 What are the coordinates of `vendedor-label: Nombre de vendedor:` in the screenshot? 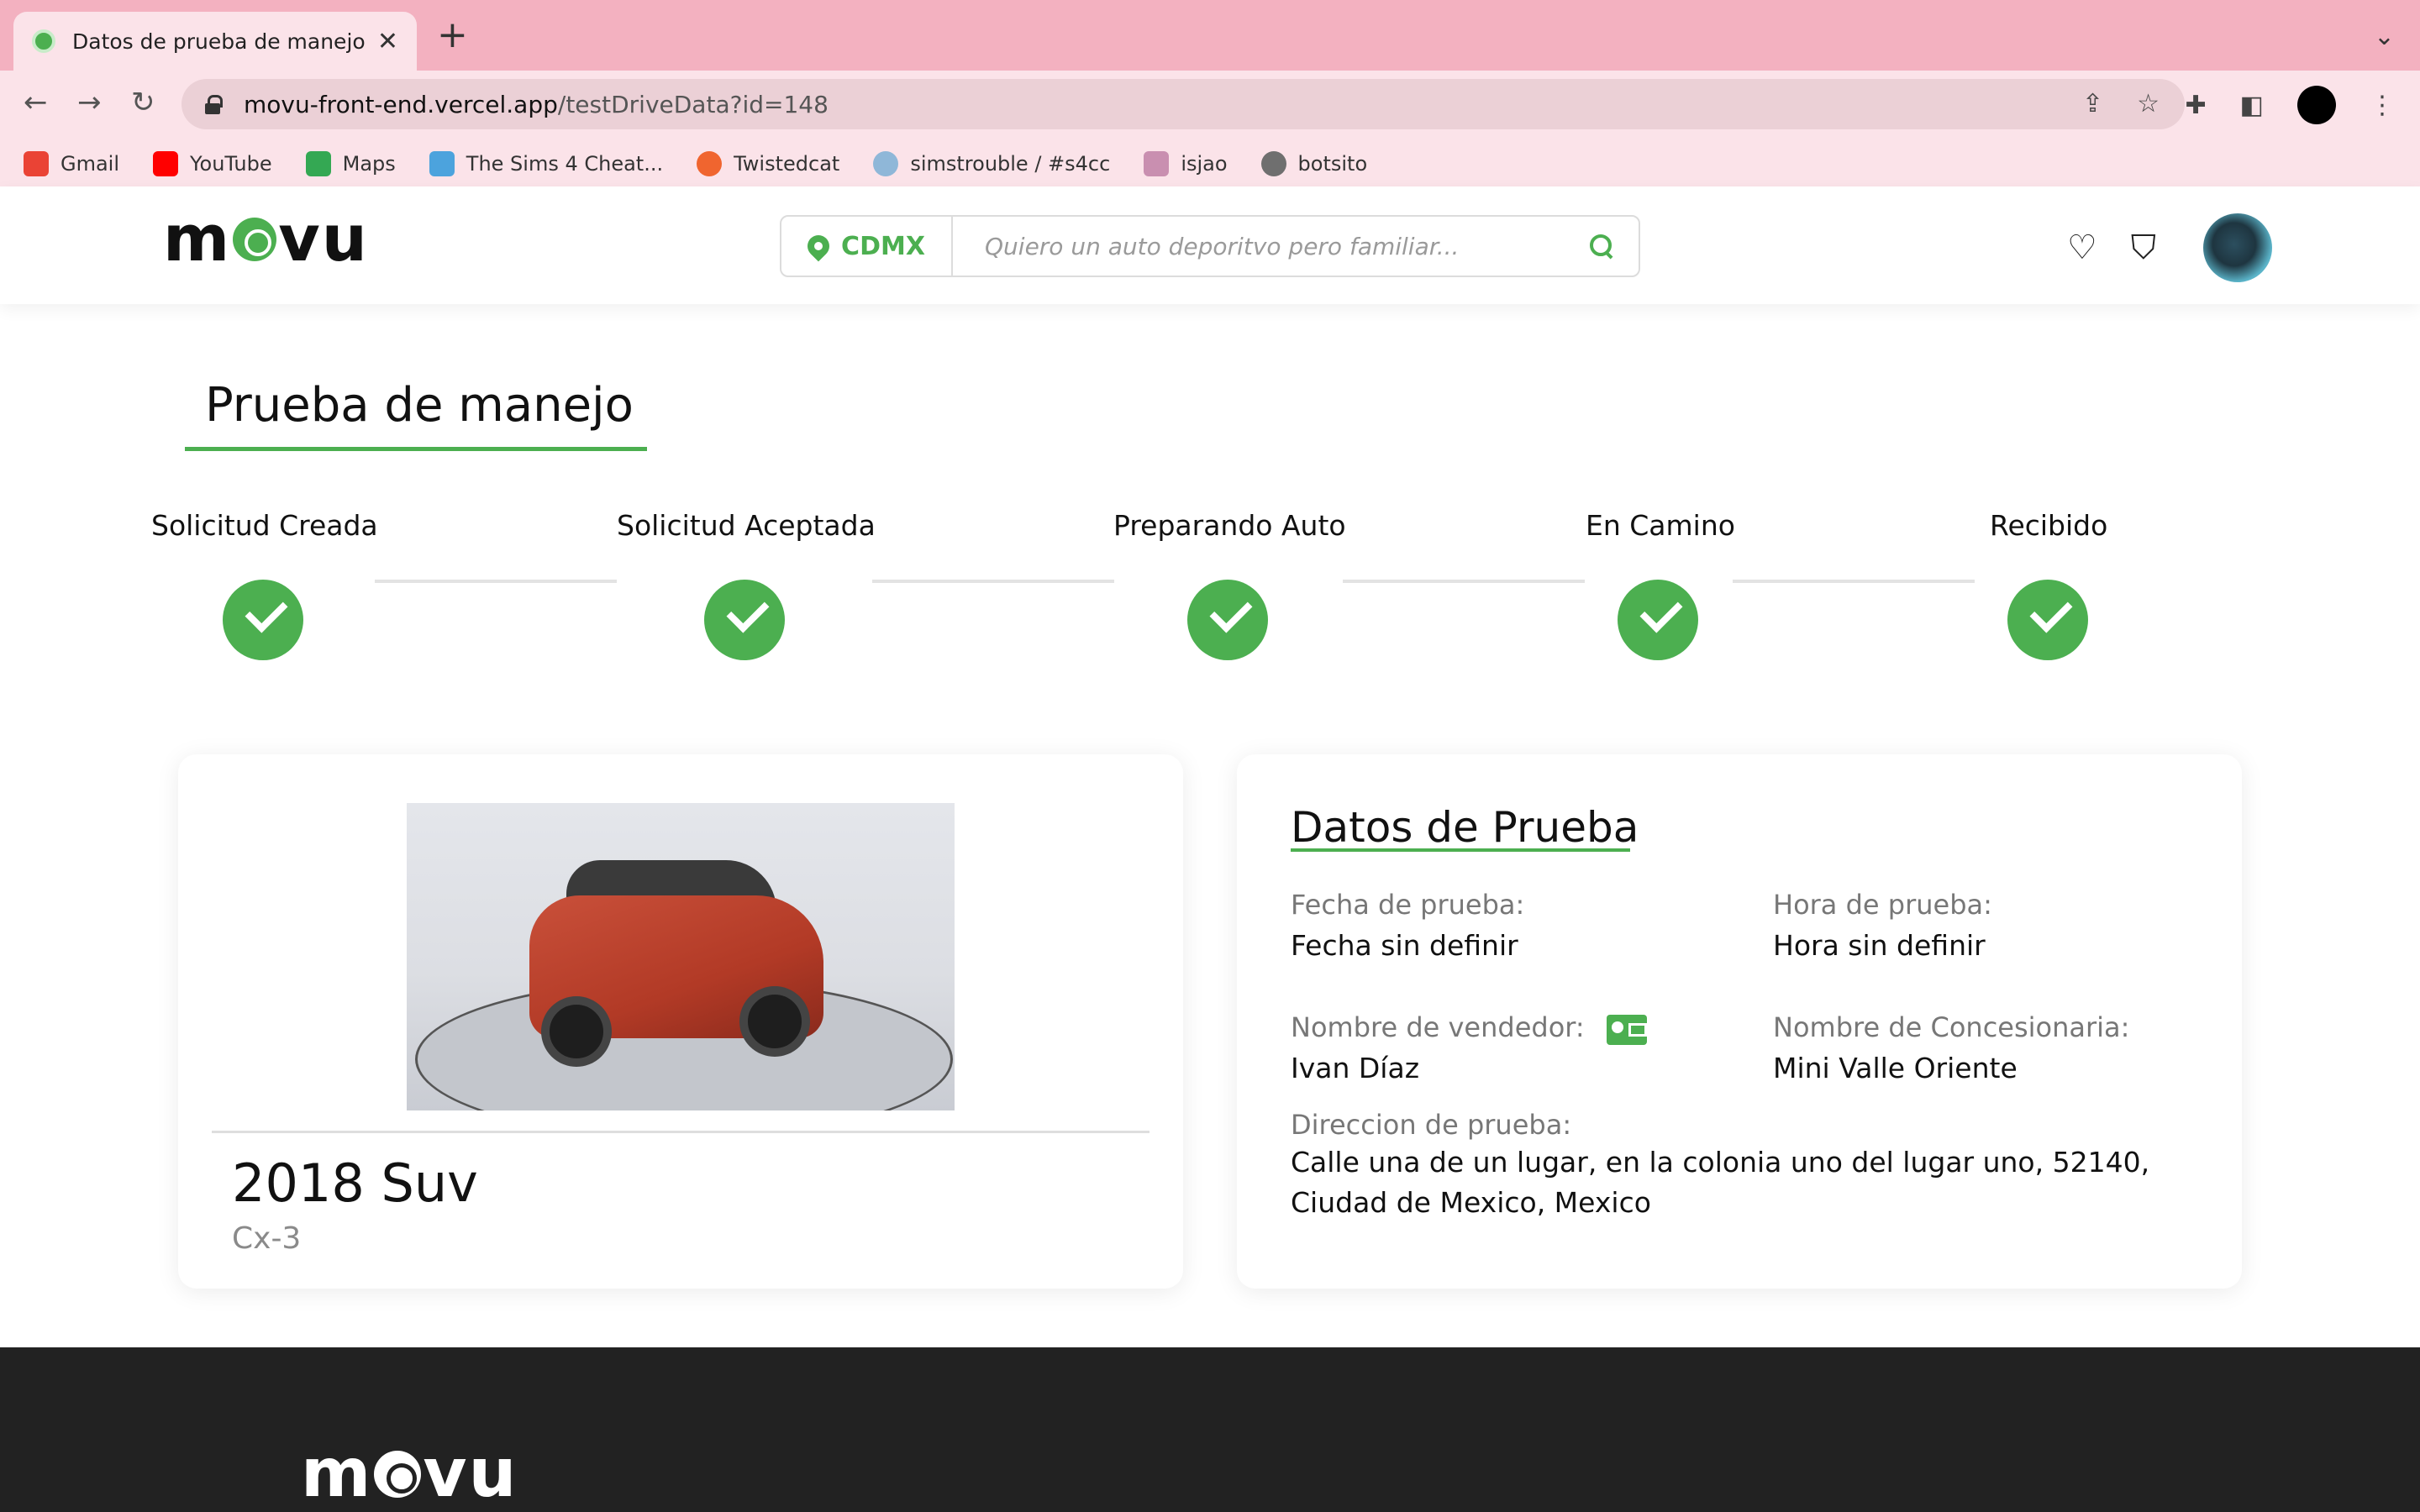 It's located at (1438, 1027).